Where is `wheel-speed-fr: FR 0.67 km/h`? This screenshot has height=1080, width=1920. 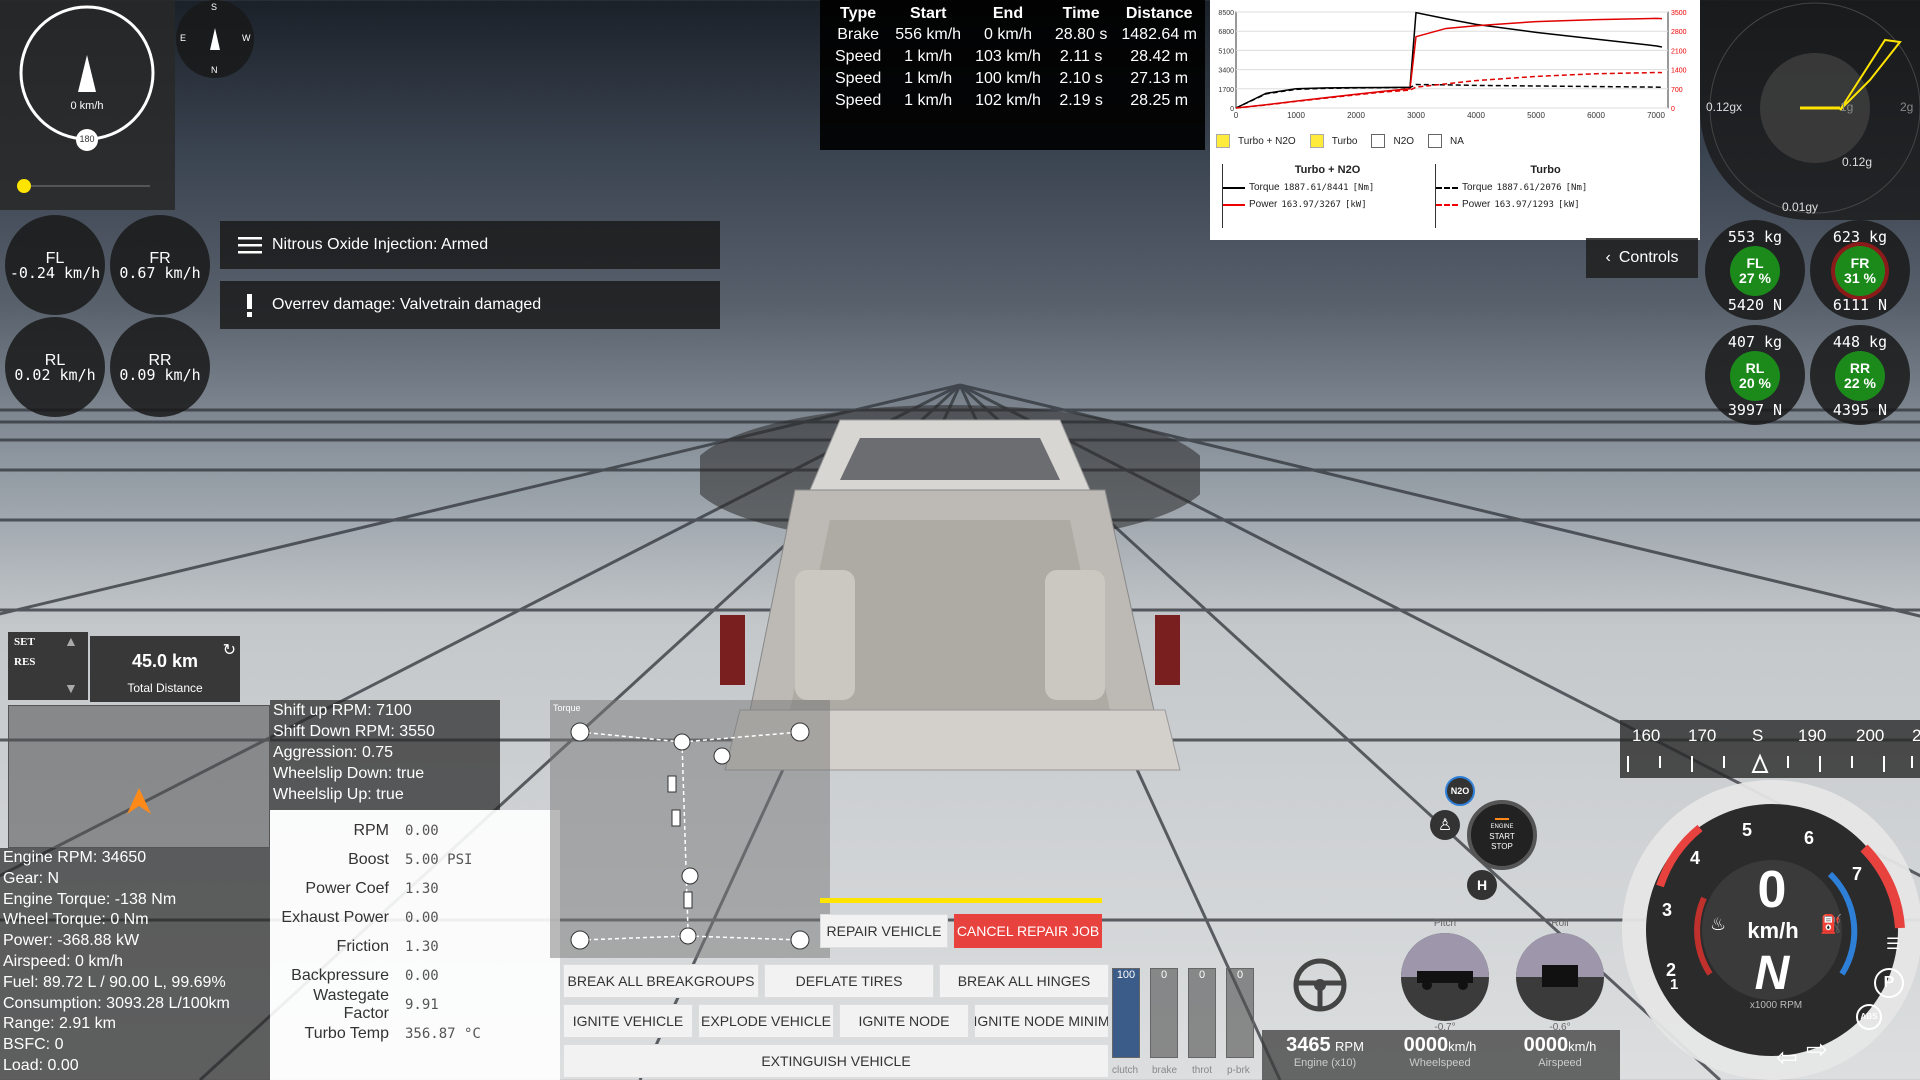 wheel-speed-fr: FR 0.67 km/h is located at coordinates (160, 265).